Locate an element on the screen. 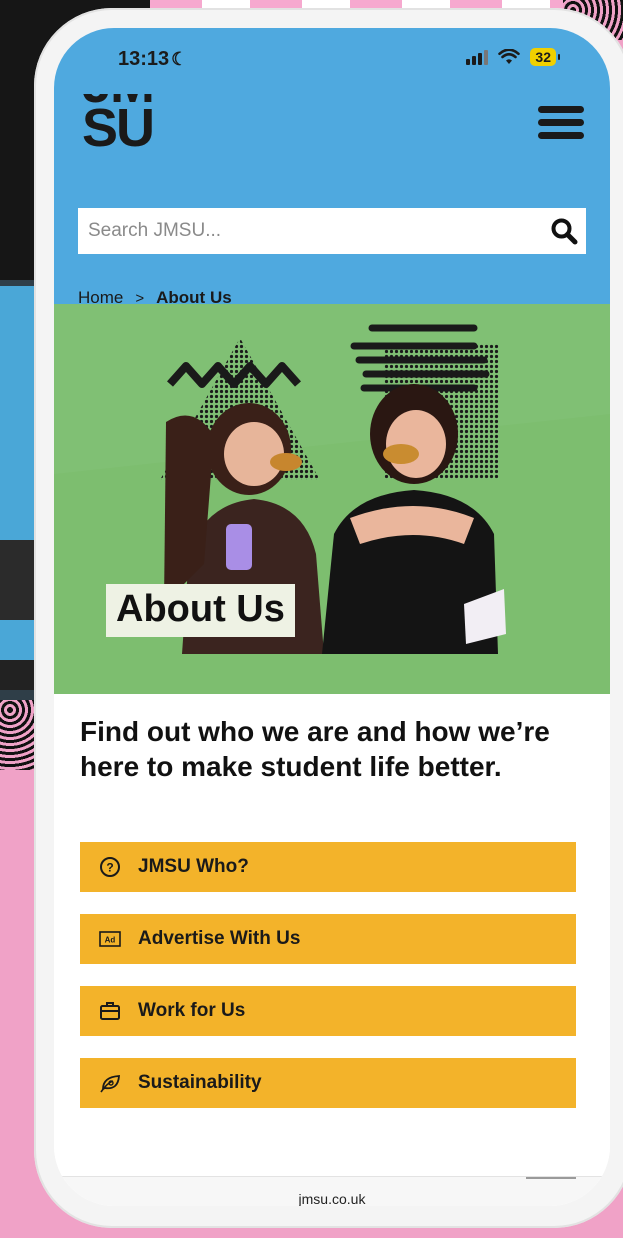 The image size is (623, 1238). button-label: JMSU Who? is located at coordinates (193, 866).